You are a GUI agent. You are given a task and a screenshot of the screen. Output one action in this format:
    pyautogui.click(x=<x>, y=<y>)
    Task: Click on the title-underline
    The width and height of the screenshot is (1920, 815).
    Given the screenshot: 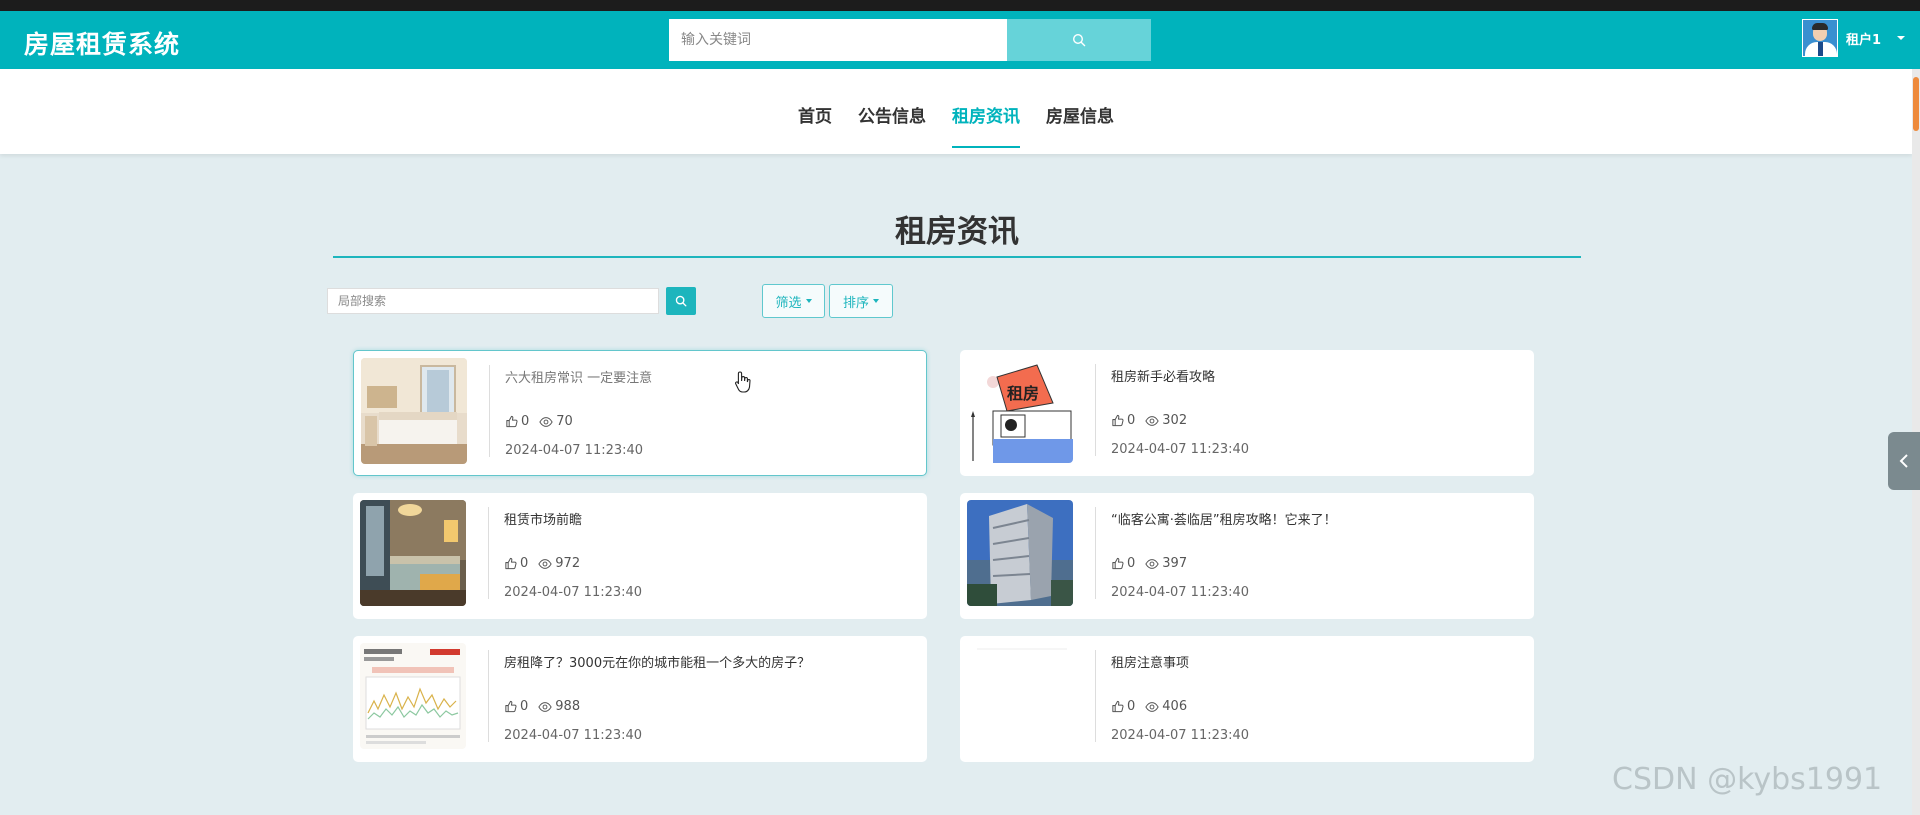 What is the action you would take?
    pyautogui.click(x=957, y=257)
    